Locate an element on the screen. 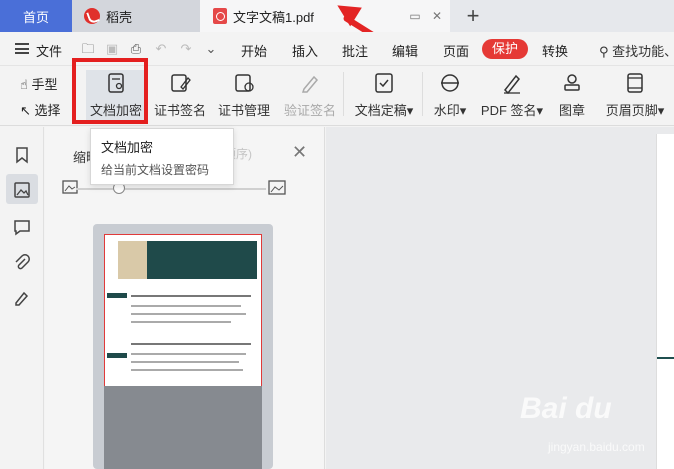  new-tab-button: + is located at coordinates (473, 16).